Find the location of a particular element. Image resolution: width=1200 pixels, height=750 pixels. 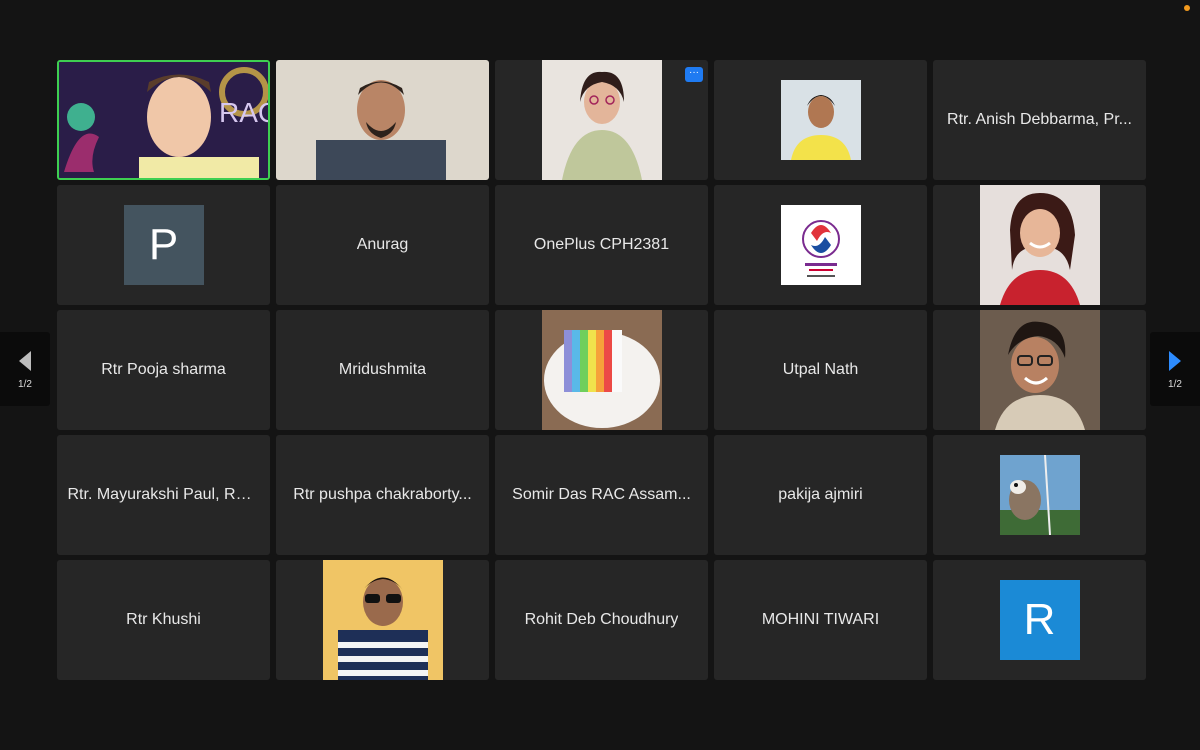

speaker-video-icon: RAC is located at coordinates (163, 120).